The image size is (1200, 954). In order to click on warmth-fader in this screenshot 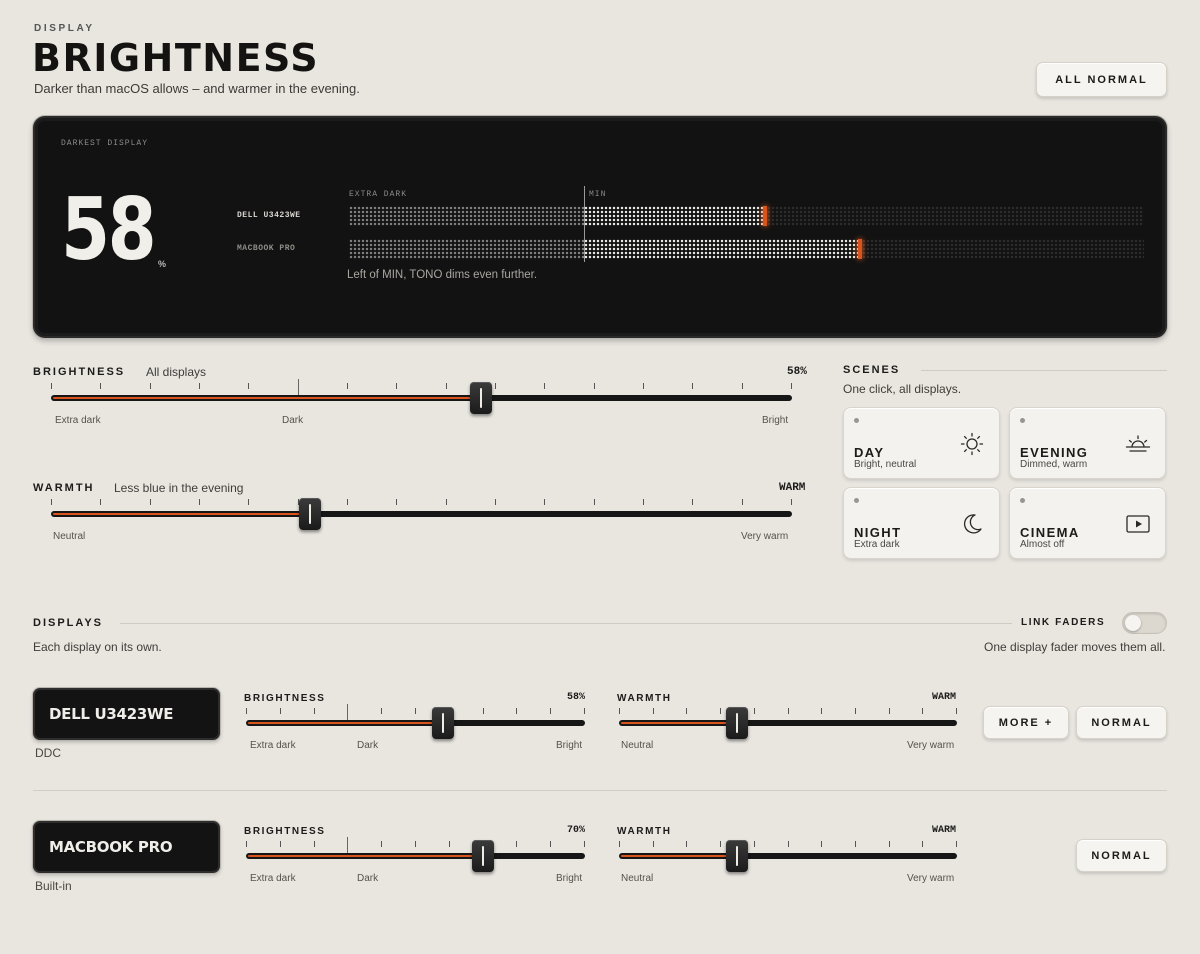, I will do `click(421, 516)`.